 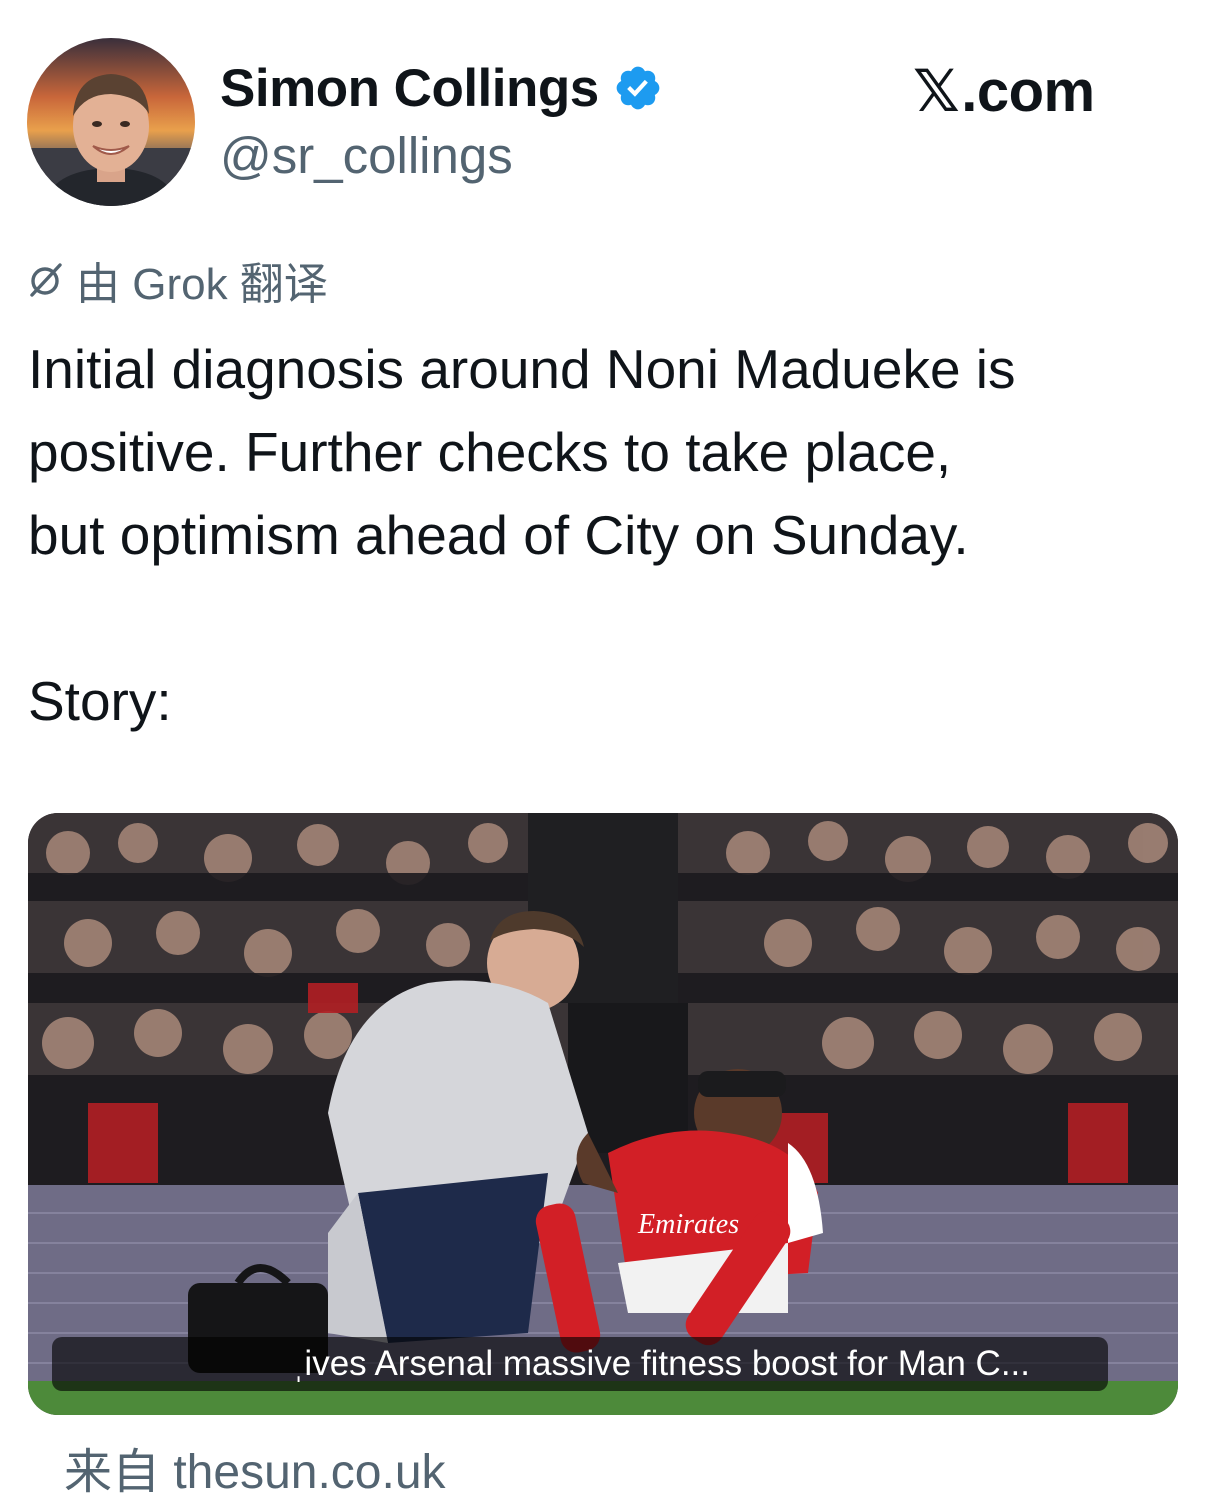 What do you see at coordinates (255, 1467) in the screenshot?
I see `link-card-source: 来自 thesun.co.uk` at bounding box center [255, 1467].